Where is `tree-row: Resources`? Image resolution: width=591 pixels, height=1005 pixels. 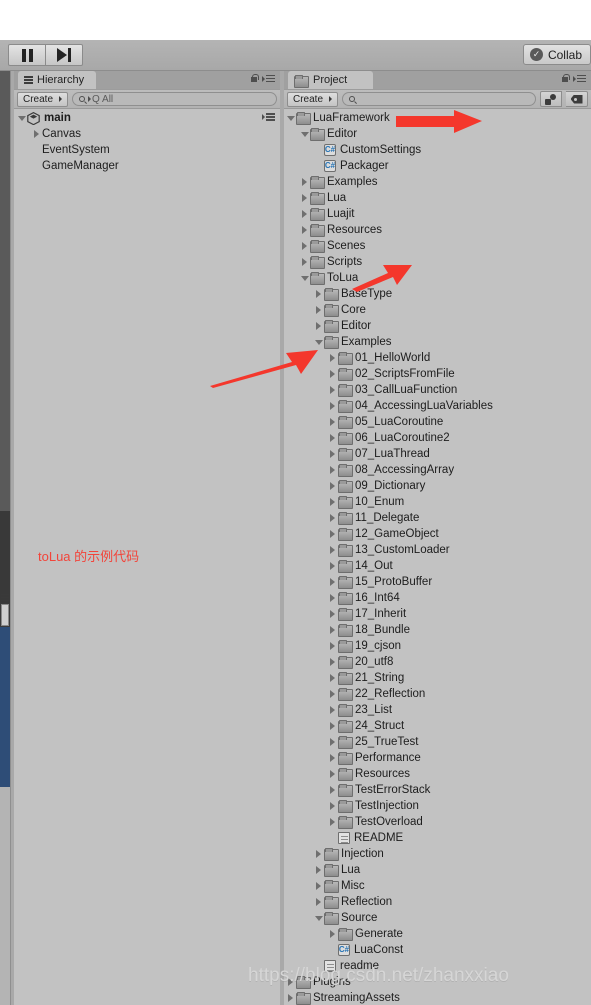
tree-row: Resources is located at coordinates (437, 230).